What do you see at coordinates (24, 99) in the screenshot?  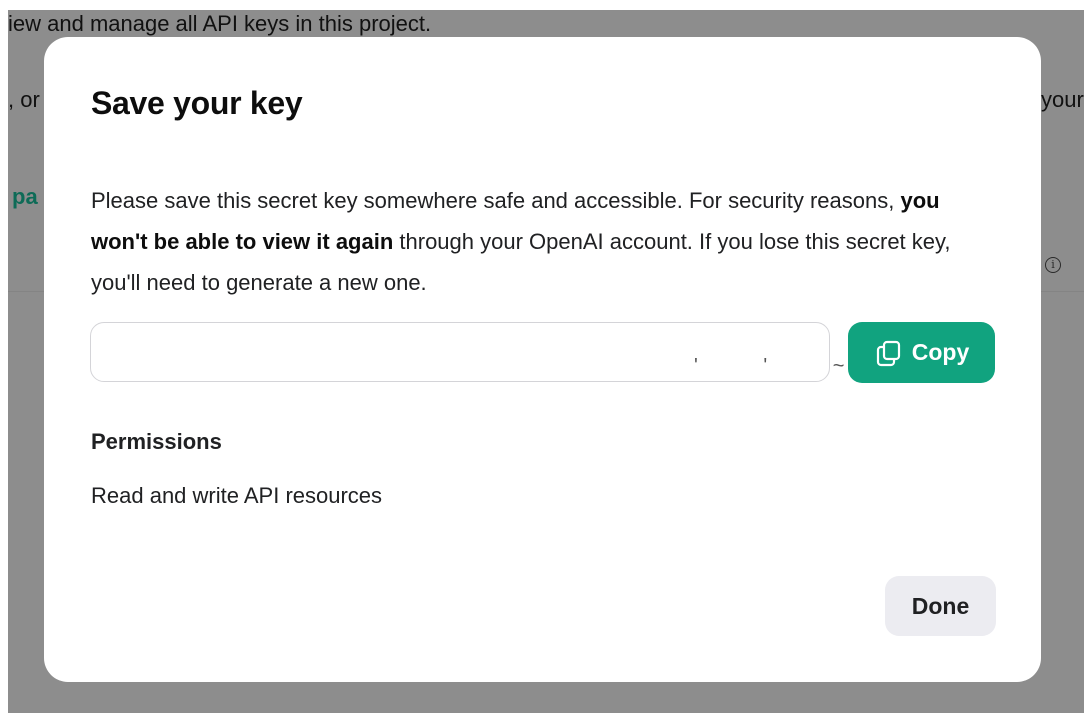 I see `background-left-fragment: , or` at bounding box center [24, 99].